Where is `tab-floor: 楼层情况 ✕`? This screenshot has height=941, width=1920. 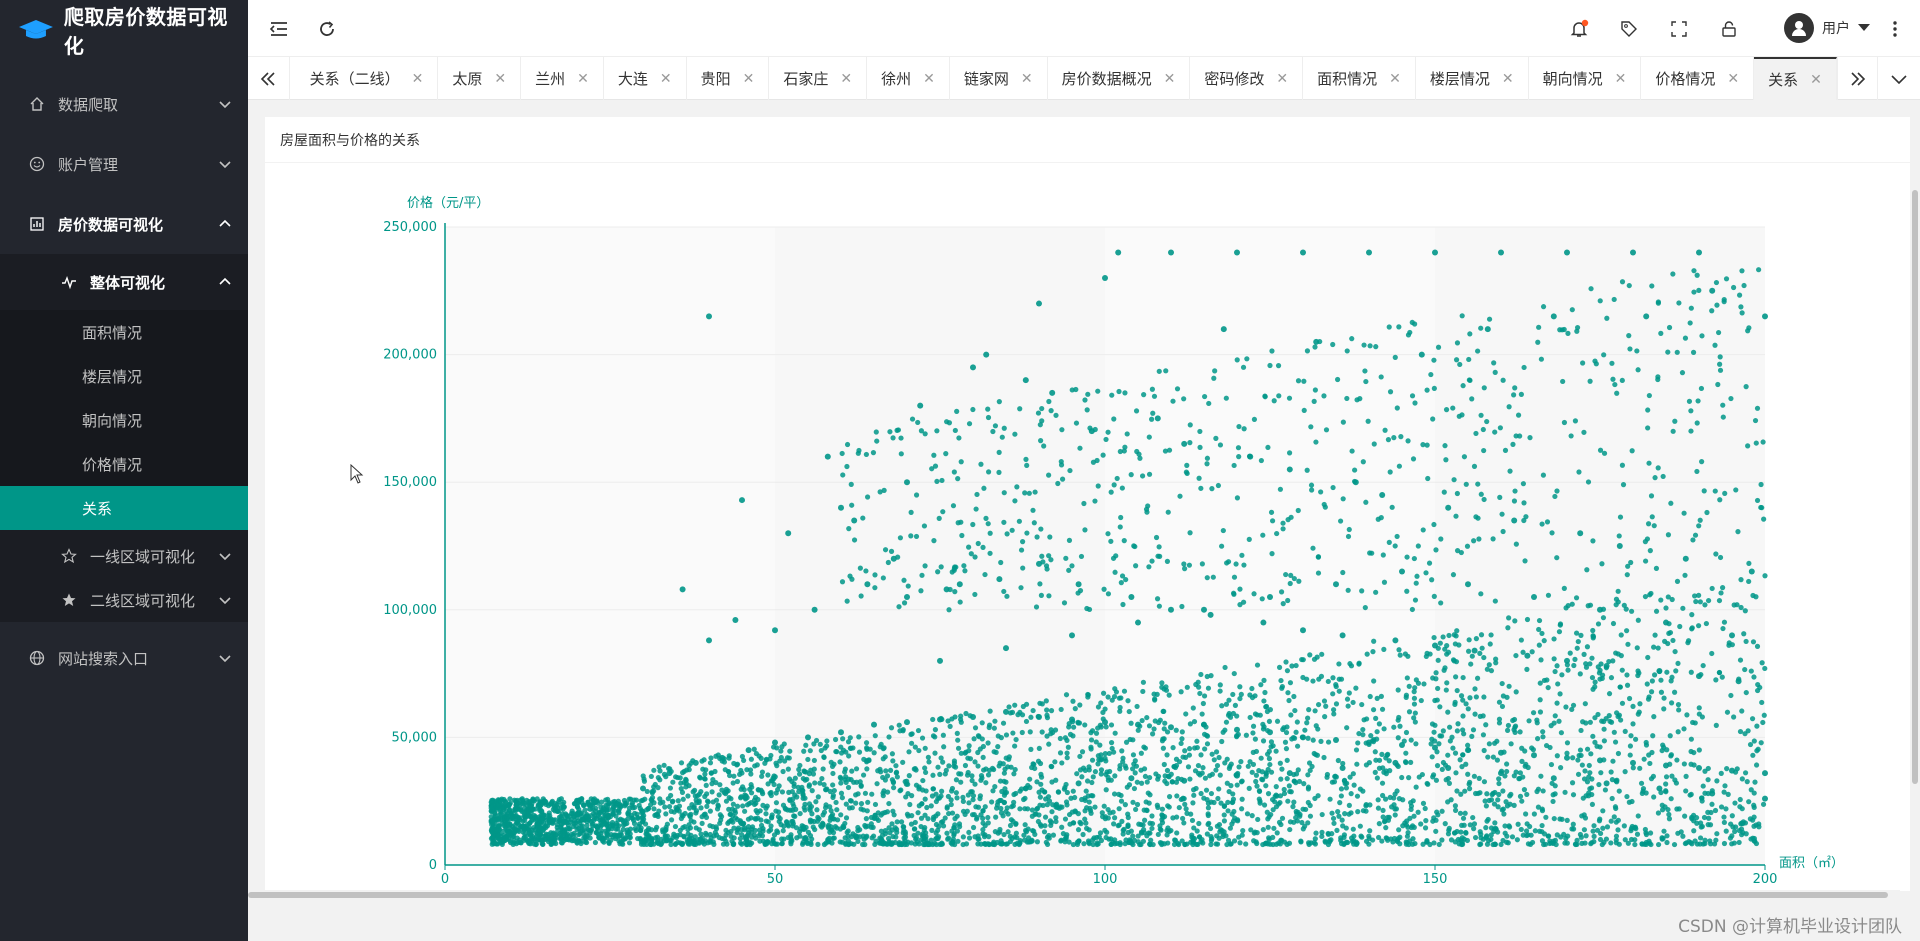 tab-floor: 楼层情况 ✕ is located at coordinates (1472, 78).